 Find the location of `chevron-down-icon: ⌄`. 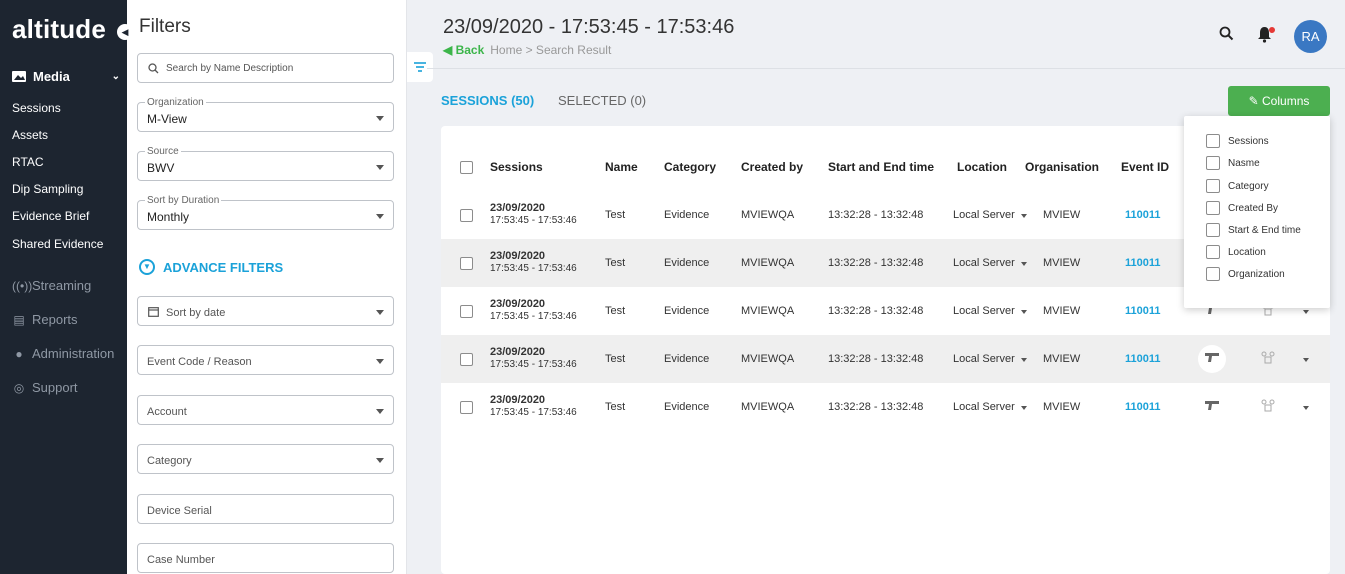

chevron-down-icon: ⌄ is located at coordinates (115, 76).